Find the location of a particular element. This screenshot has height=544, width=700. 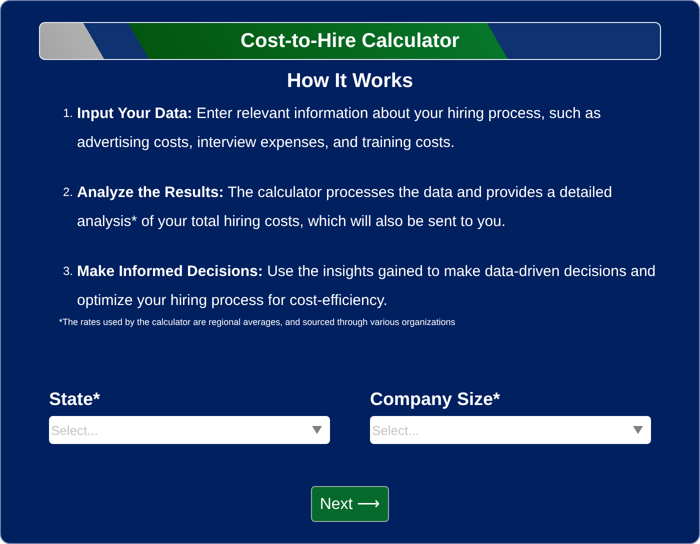

step-text: Make Informed Decisions: Use the insights gained to make data-driven decisions and optimize your hiring process for cost-efficiency. is located at coordinates (367, 286).